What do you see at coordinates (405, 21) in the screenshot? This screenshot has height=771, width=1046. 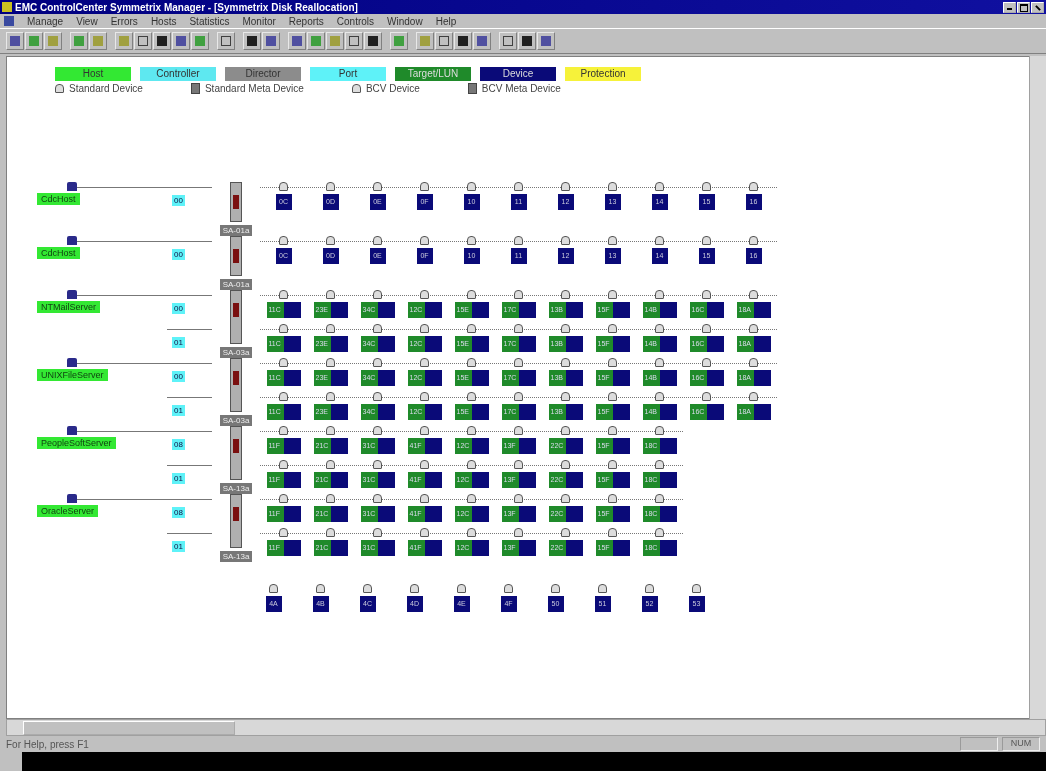 I see `menu-item: Window` at bounding box center [405, 21].